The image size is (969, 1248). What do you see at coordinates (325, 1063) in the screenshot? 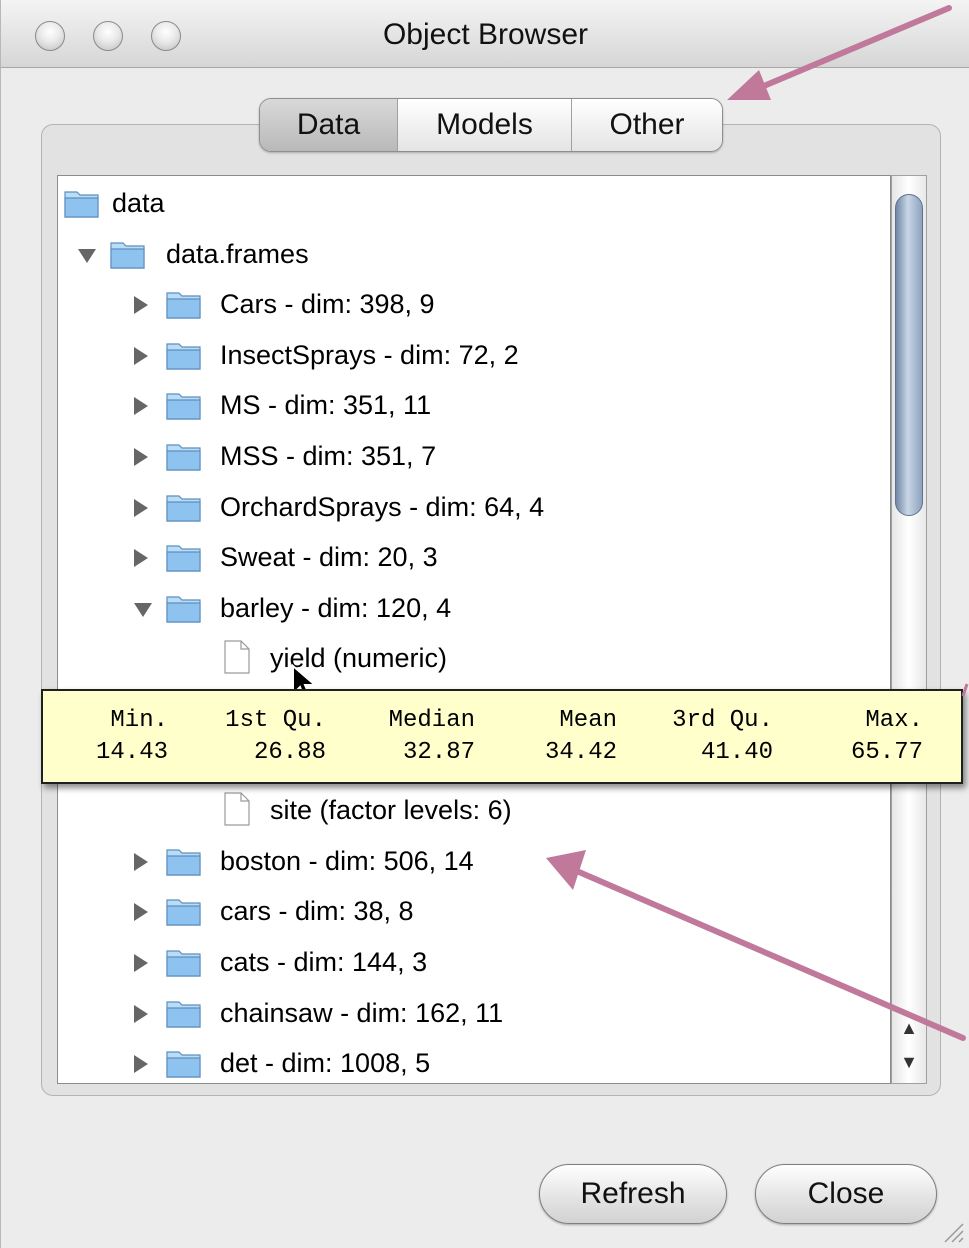
I see `tree-row-label: det - dim: 1008, 5` at bounding box center [325, 1063].